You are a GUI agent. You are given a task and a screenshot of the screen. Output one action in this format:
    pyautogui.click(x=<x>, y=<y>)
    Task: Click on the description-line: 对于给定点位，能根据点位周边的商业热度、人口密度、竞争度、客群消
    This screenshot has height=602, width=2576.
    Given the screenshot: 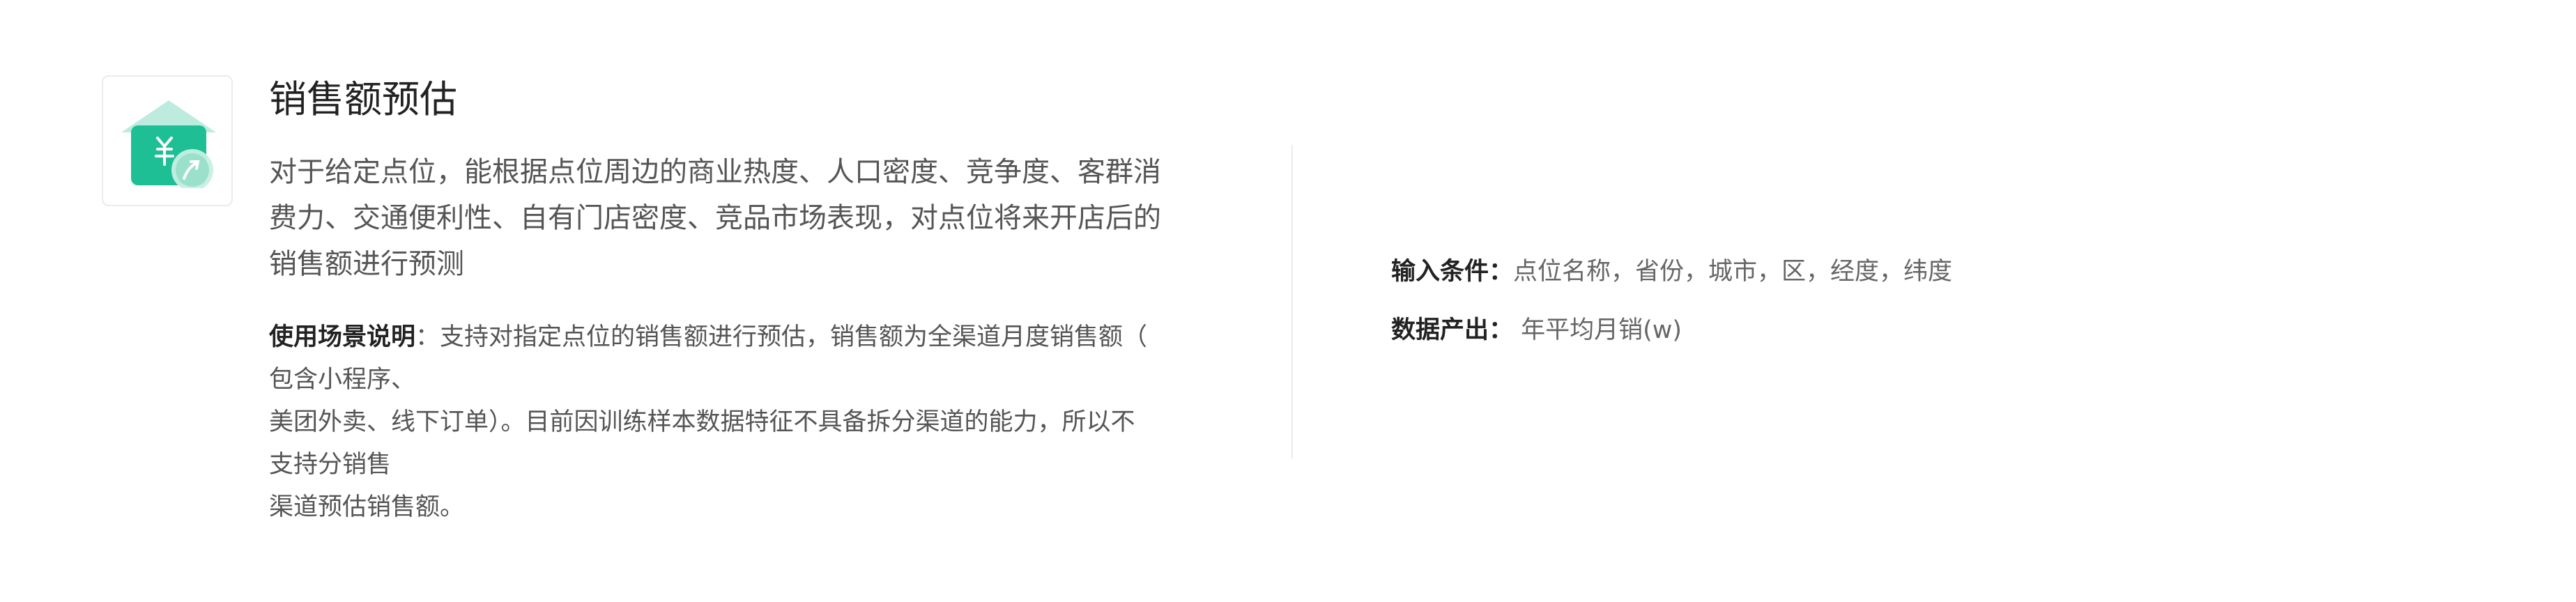 What is the action you would take?
    pyautogui.click(x=715, y=172)
    